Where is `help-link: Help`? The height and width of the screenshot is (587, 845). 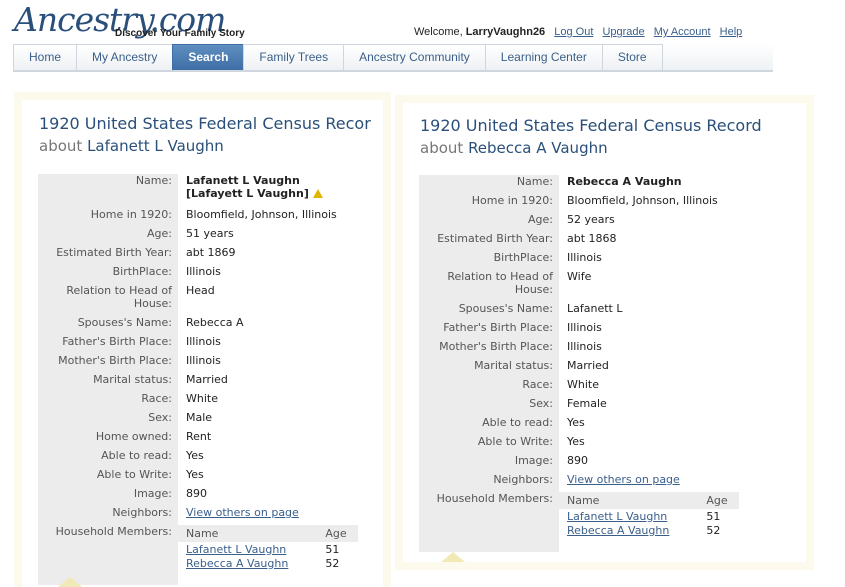
help-link: Help is located at coordinates (731, 32).